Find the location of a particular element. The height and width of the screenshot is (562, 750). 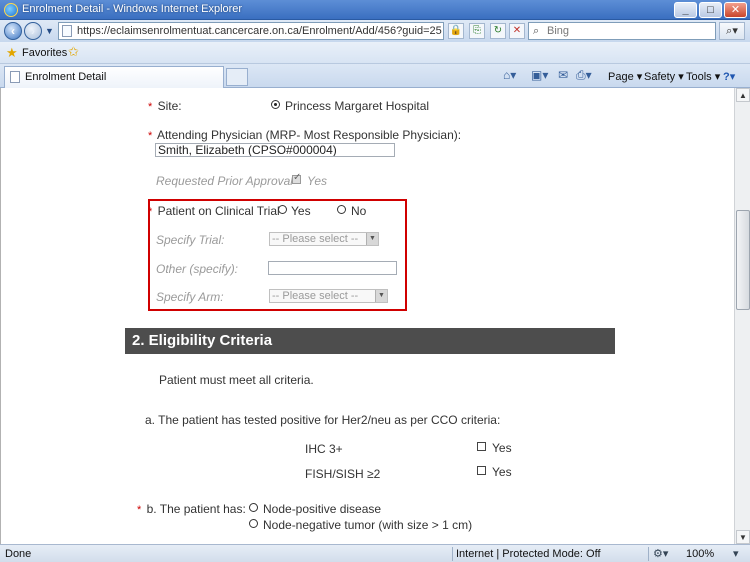

page-menu: Page ▾ is located at coordinates (625, 76).